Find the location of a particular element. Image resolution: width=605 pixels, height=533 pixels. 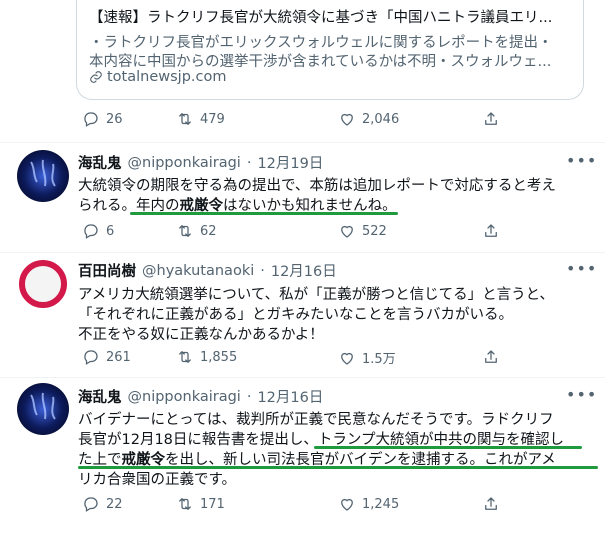

reply-count: 26 is located at coordinates (114, 119).